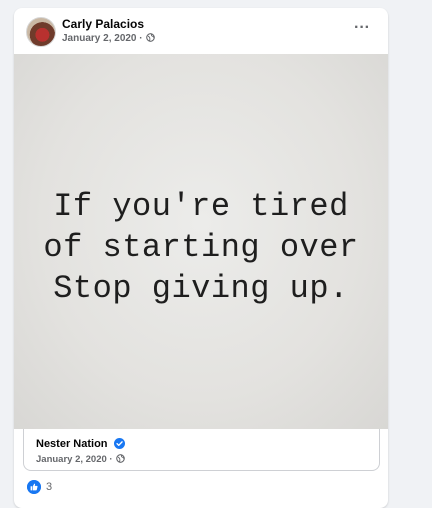 Image resolution: width=432 pixels, height=508 pixels. I want to click on post-meta: January 2, 2020 ·, so click(109, 38).